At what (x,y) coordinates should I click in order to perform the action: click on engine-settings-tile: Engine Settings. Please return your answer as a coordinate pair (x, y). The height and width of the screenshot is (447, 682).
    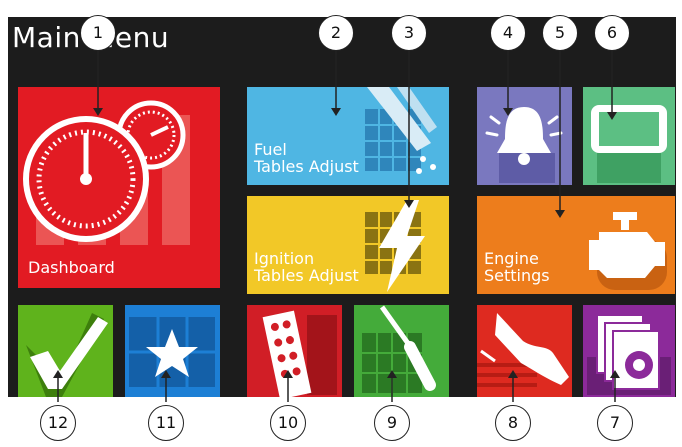
    Looking at the image, I should click on (576, 245).